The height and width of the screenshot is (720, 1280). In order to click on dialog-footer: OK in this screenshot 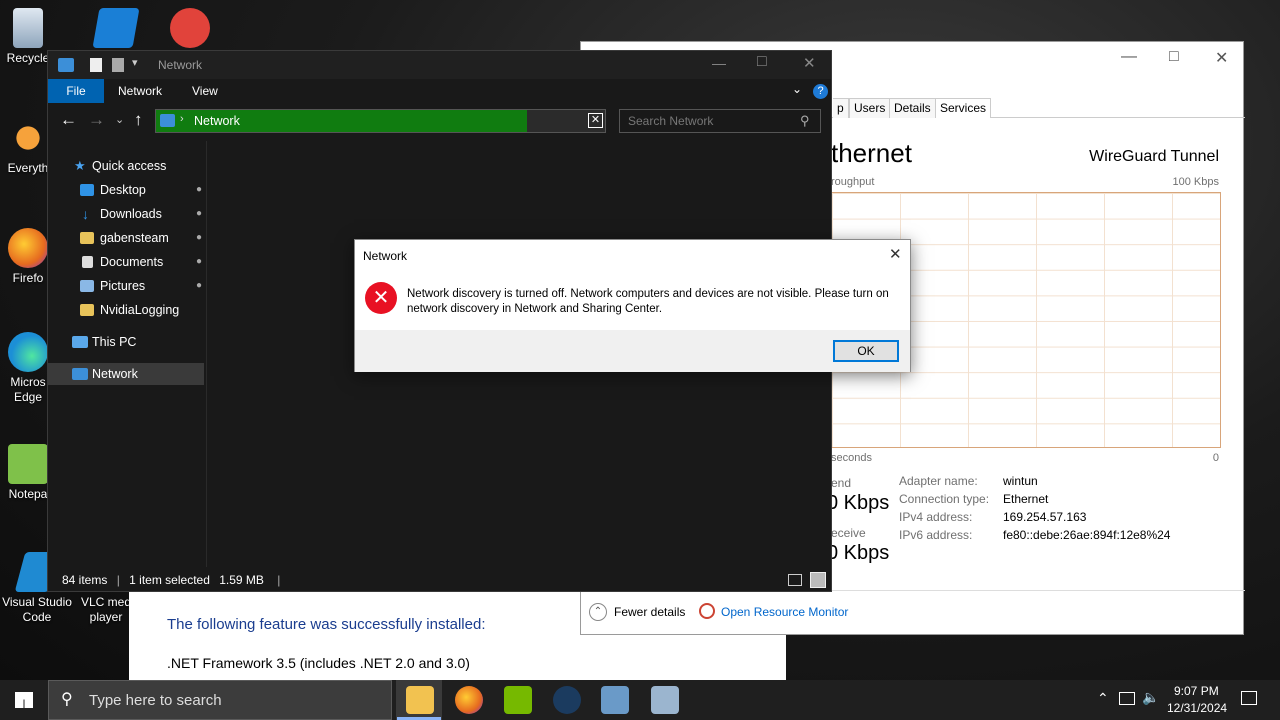, I will do `click(632, 351)`.